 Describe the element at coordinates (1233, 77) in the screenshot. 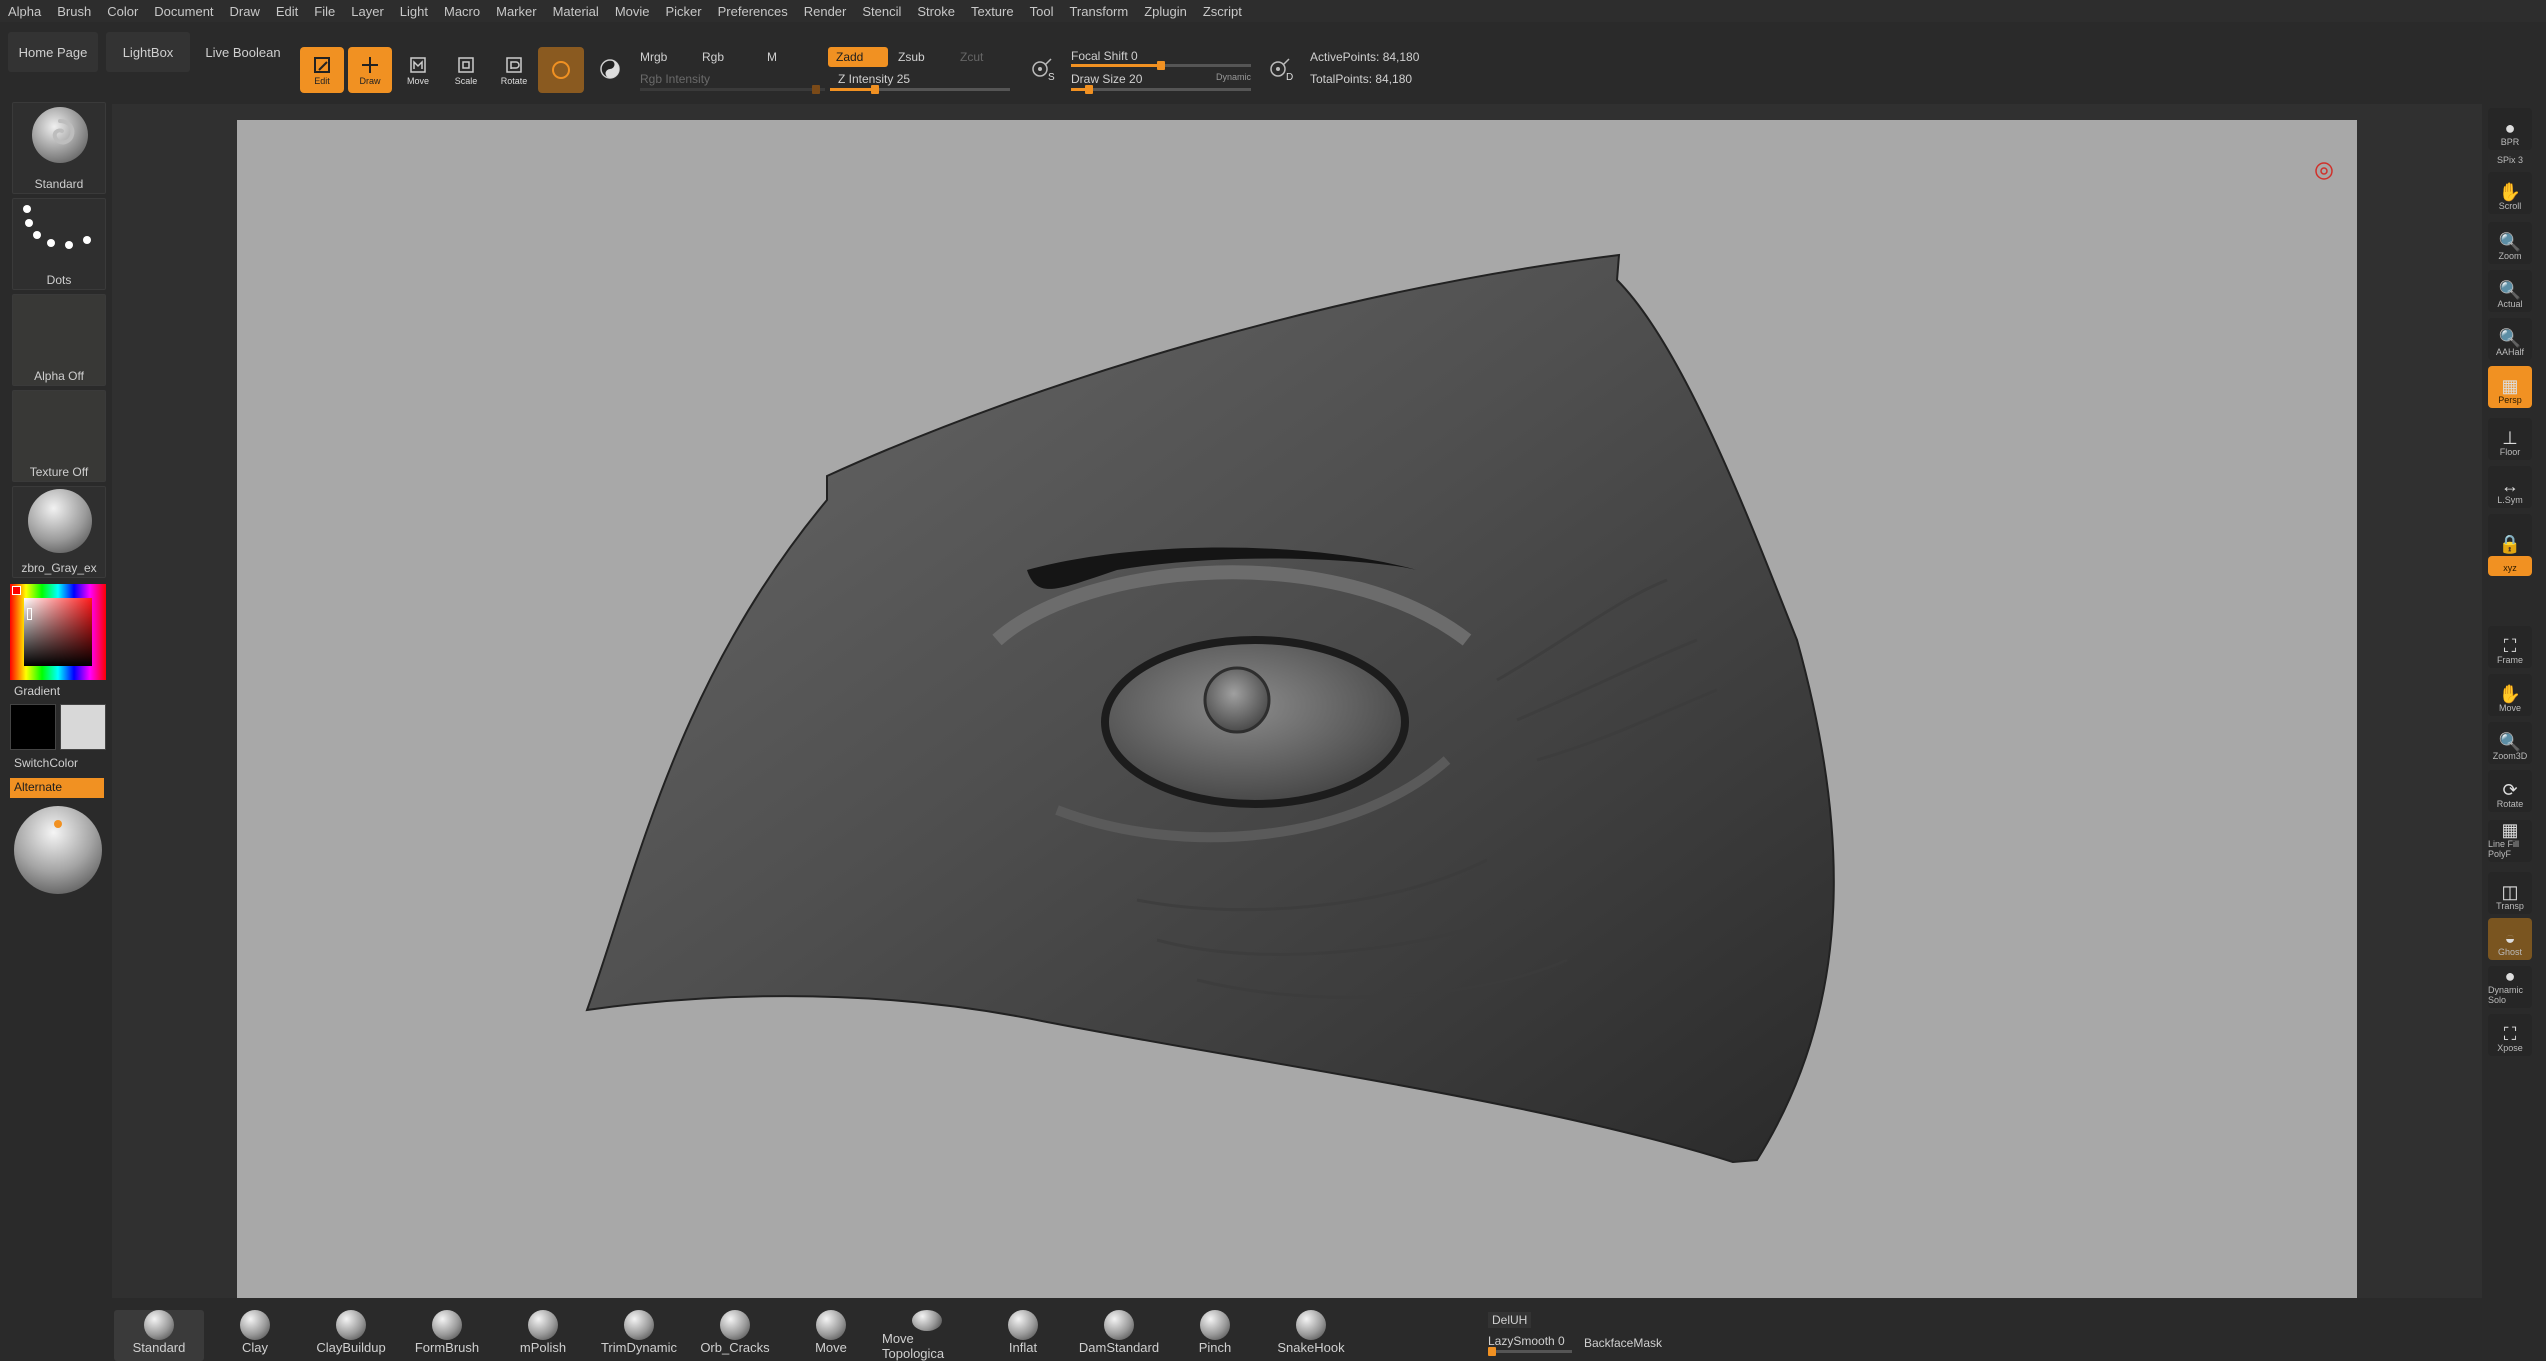

I see `dynamic-toggle: Dynamic` at that location.